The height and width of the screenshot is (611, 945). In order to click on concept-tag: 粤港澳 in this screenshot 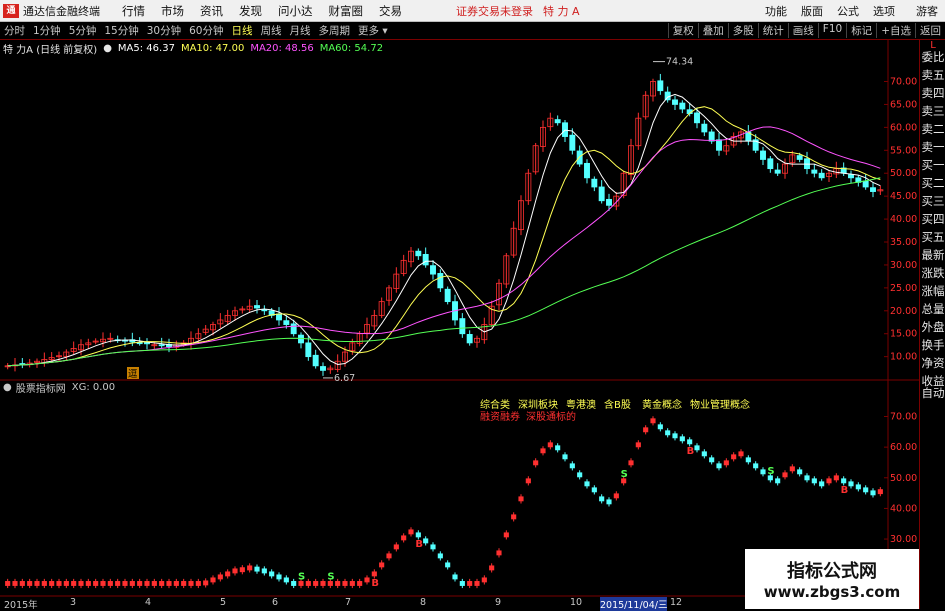, I will do `click(581, 404)`.